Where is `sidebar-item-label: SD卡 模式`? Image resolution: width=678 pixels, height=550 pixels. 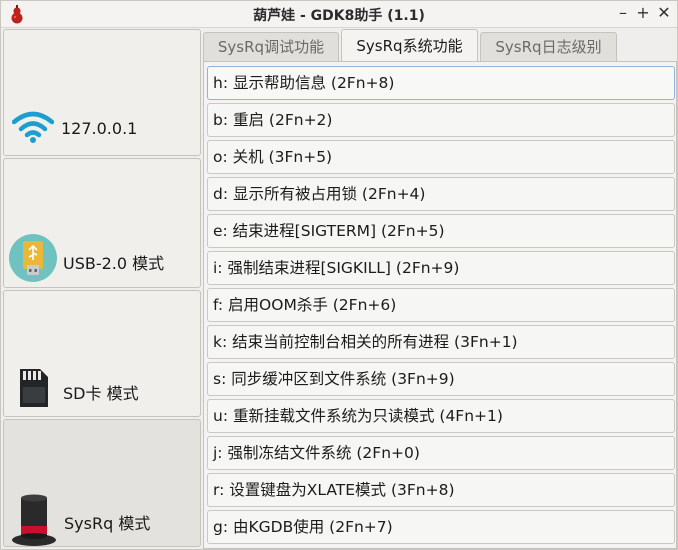 sidebar-item-label: SD卡 模式 is located at coordinates (101, 393).